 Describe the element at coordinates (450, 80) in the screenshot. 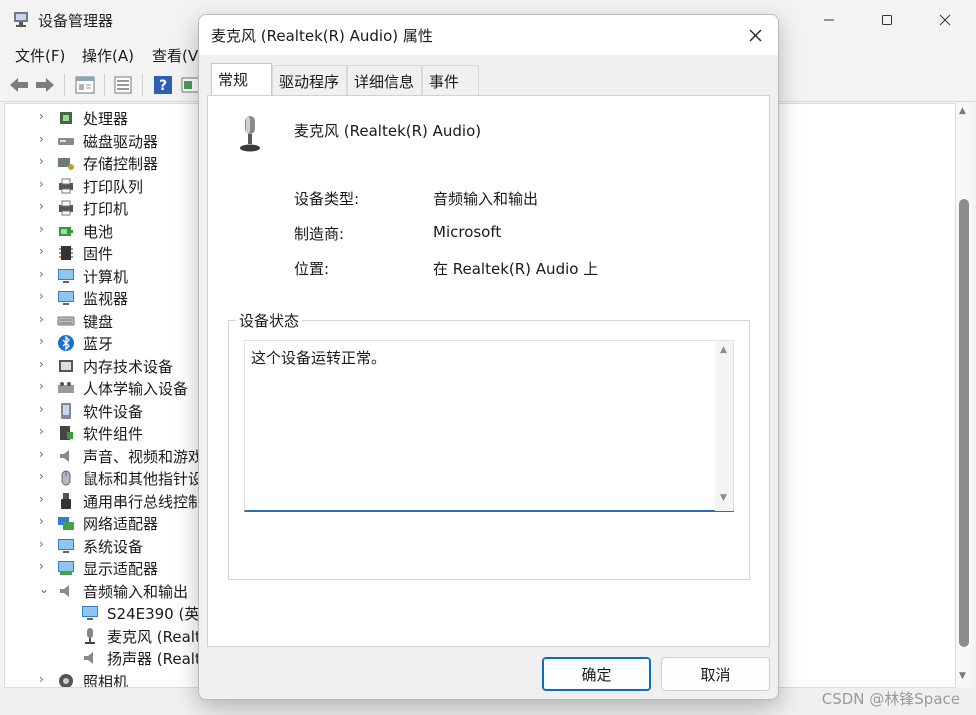

I see `tab-events: 事件` at that location.